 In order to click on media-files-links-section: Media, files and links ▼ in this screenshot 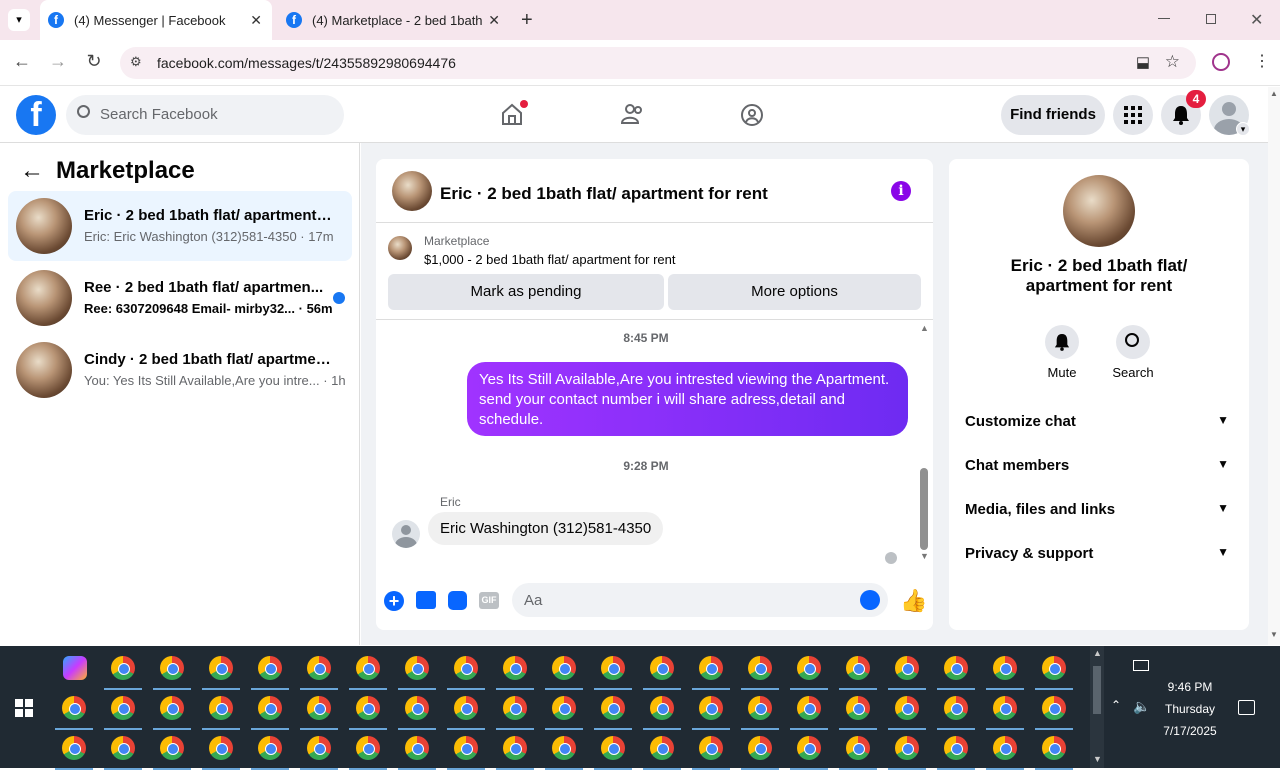, I will do `click(1099, 509)`.